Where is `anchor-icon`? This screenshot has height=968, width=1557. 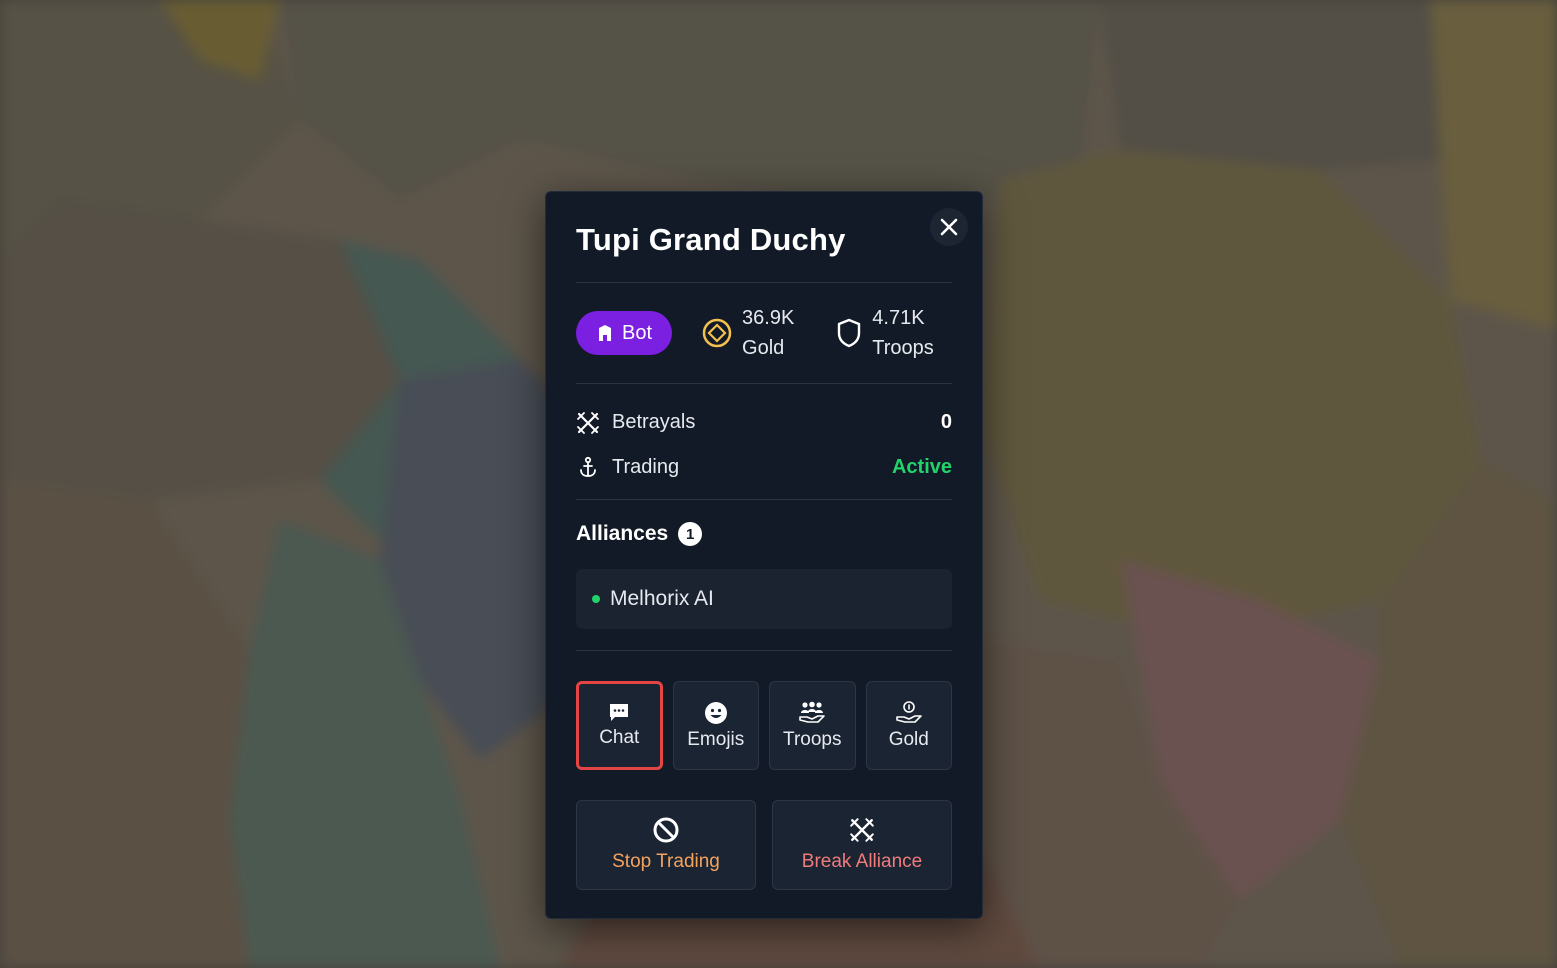 anchor-icon is located at coordinates (588, 466).